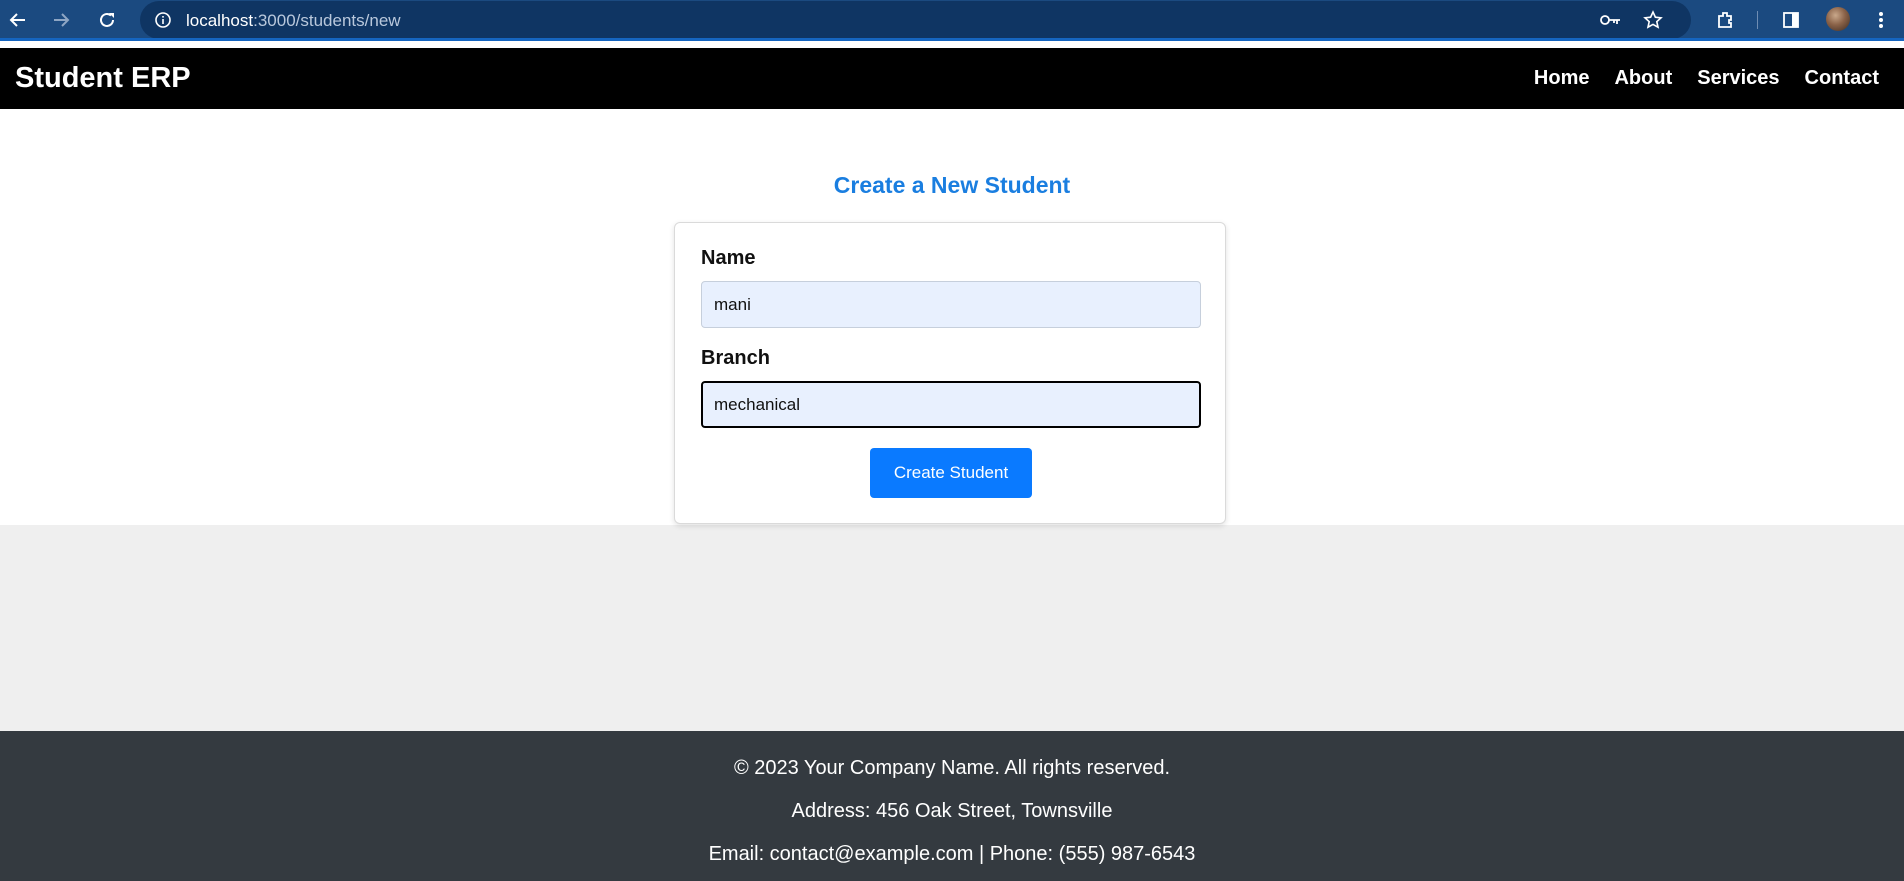  Describe the element at coordinates (1611, 20) in the screenshot. I see `password-key-icon` at that location.